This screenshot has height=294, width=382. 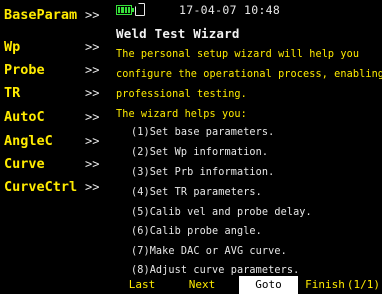 What do you see at coordinates (140, 9) in the screenshot?
I see `sd-card-icon` at bounding box center [140, 9].